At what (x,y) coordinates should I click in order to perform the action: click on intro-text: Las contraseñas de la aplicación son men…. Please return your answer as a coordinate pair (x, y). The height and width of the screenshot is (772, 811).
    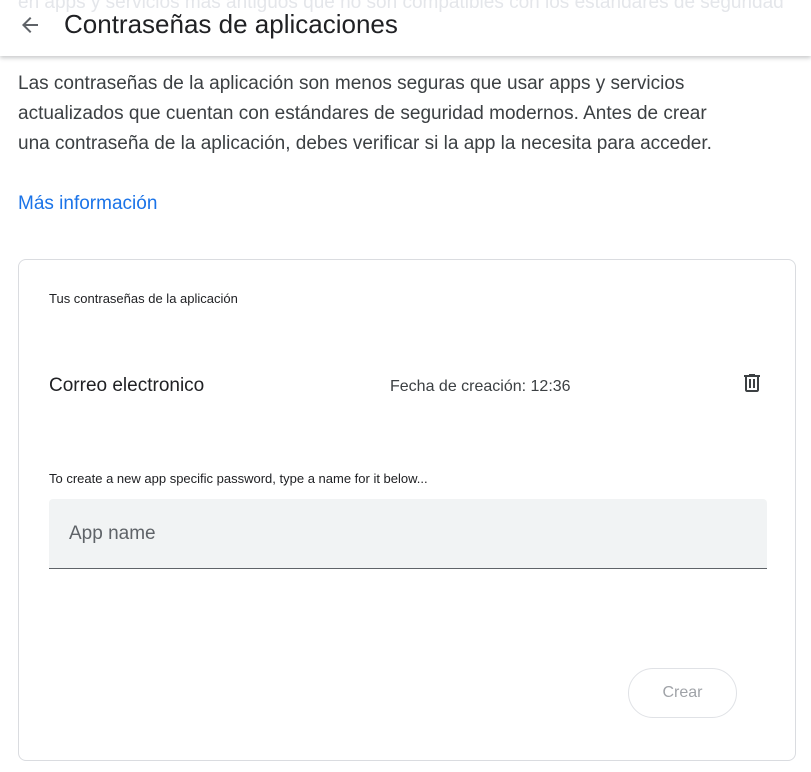
    Looking at the image, I should click on (365, 113).